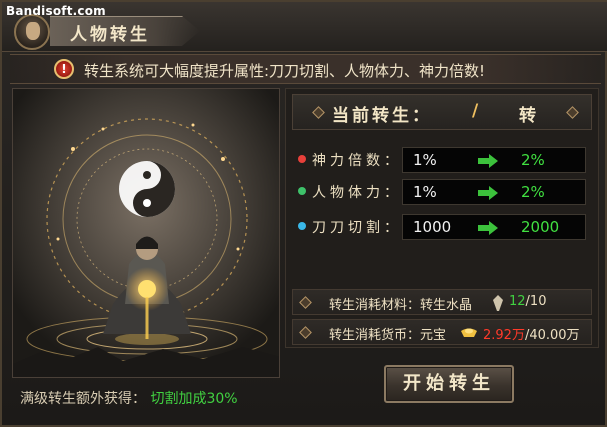  I want to click on current-rebirth-label: 当前转生：, so click(382, 116).